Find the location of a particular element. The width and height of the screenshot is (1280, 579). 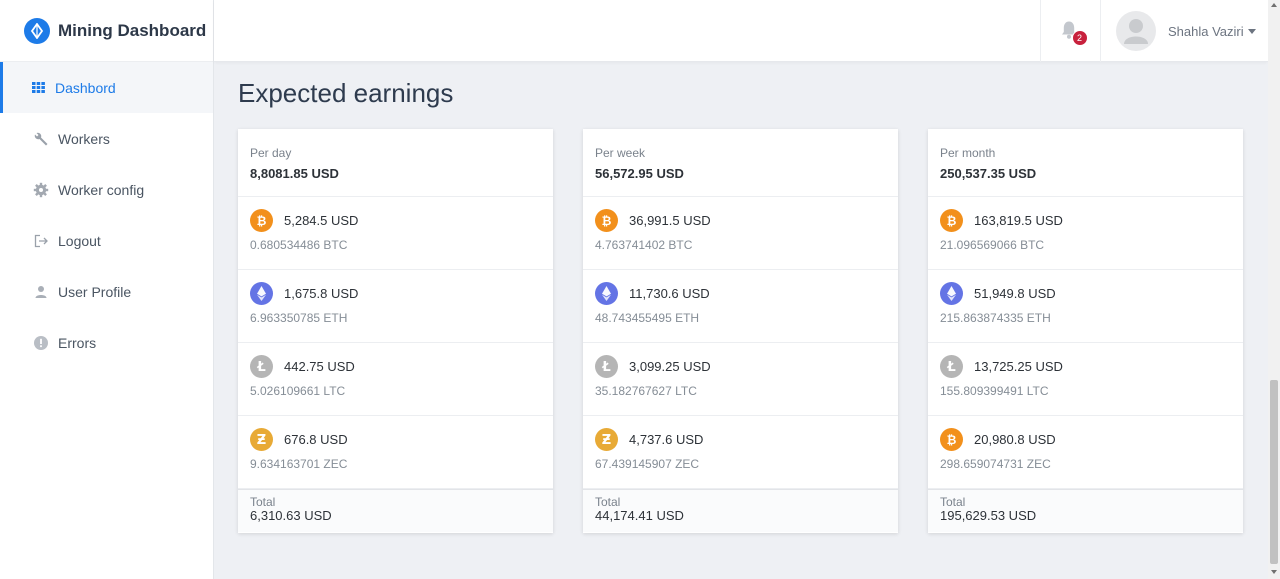

gear-icon is located at coordinates (41, 190).